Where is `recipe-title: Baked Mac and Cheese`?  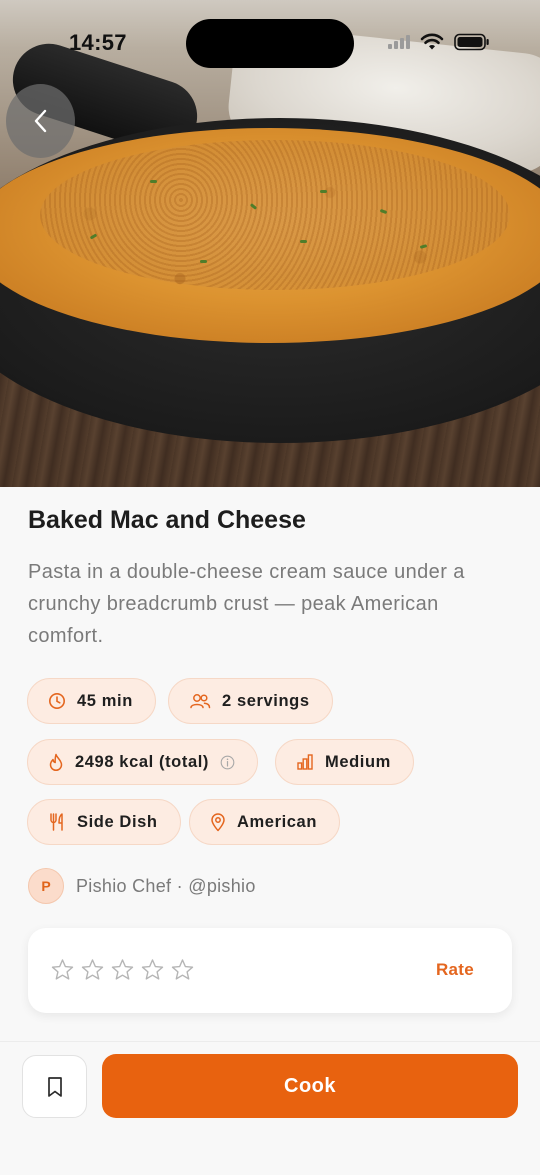 recipe-title: Baked Mac and Cheese is located at coordinates (167, 520).